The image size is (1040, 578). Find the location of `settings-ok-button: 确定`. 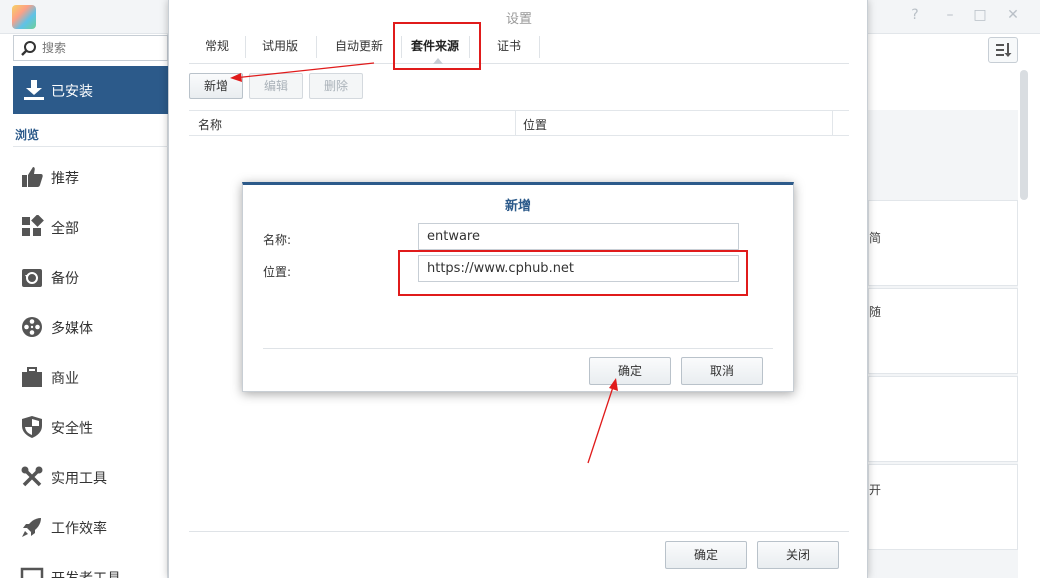

settings-ok-button: 确定 is located at coordinates (706, 555).